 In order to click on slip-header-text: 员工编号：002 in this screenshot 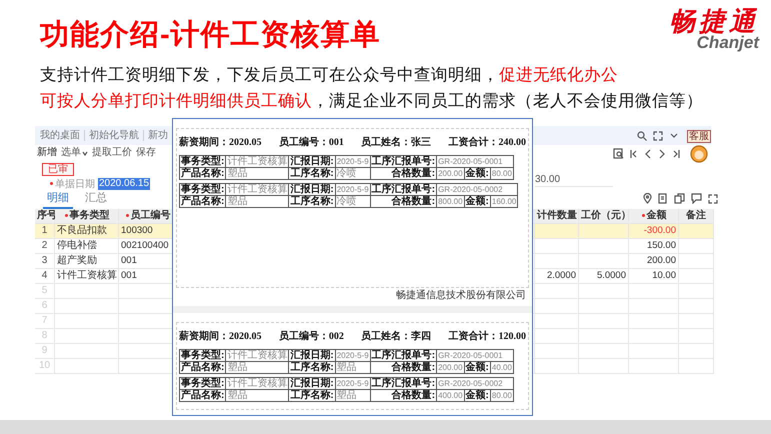, I will do `click(311, 337)`.